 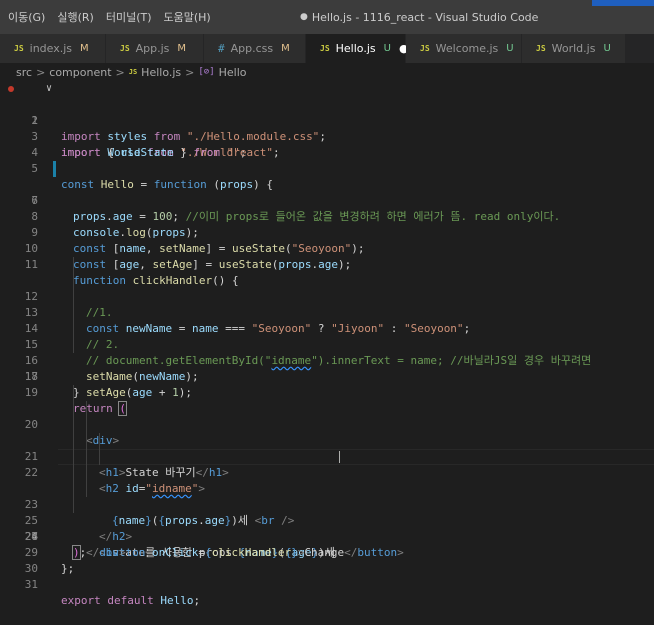 I want to click on code-line: 3 import { useState } from "react";, so click(x=327, y=136).